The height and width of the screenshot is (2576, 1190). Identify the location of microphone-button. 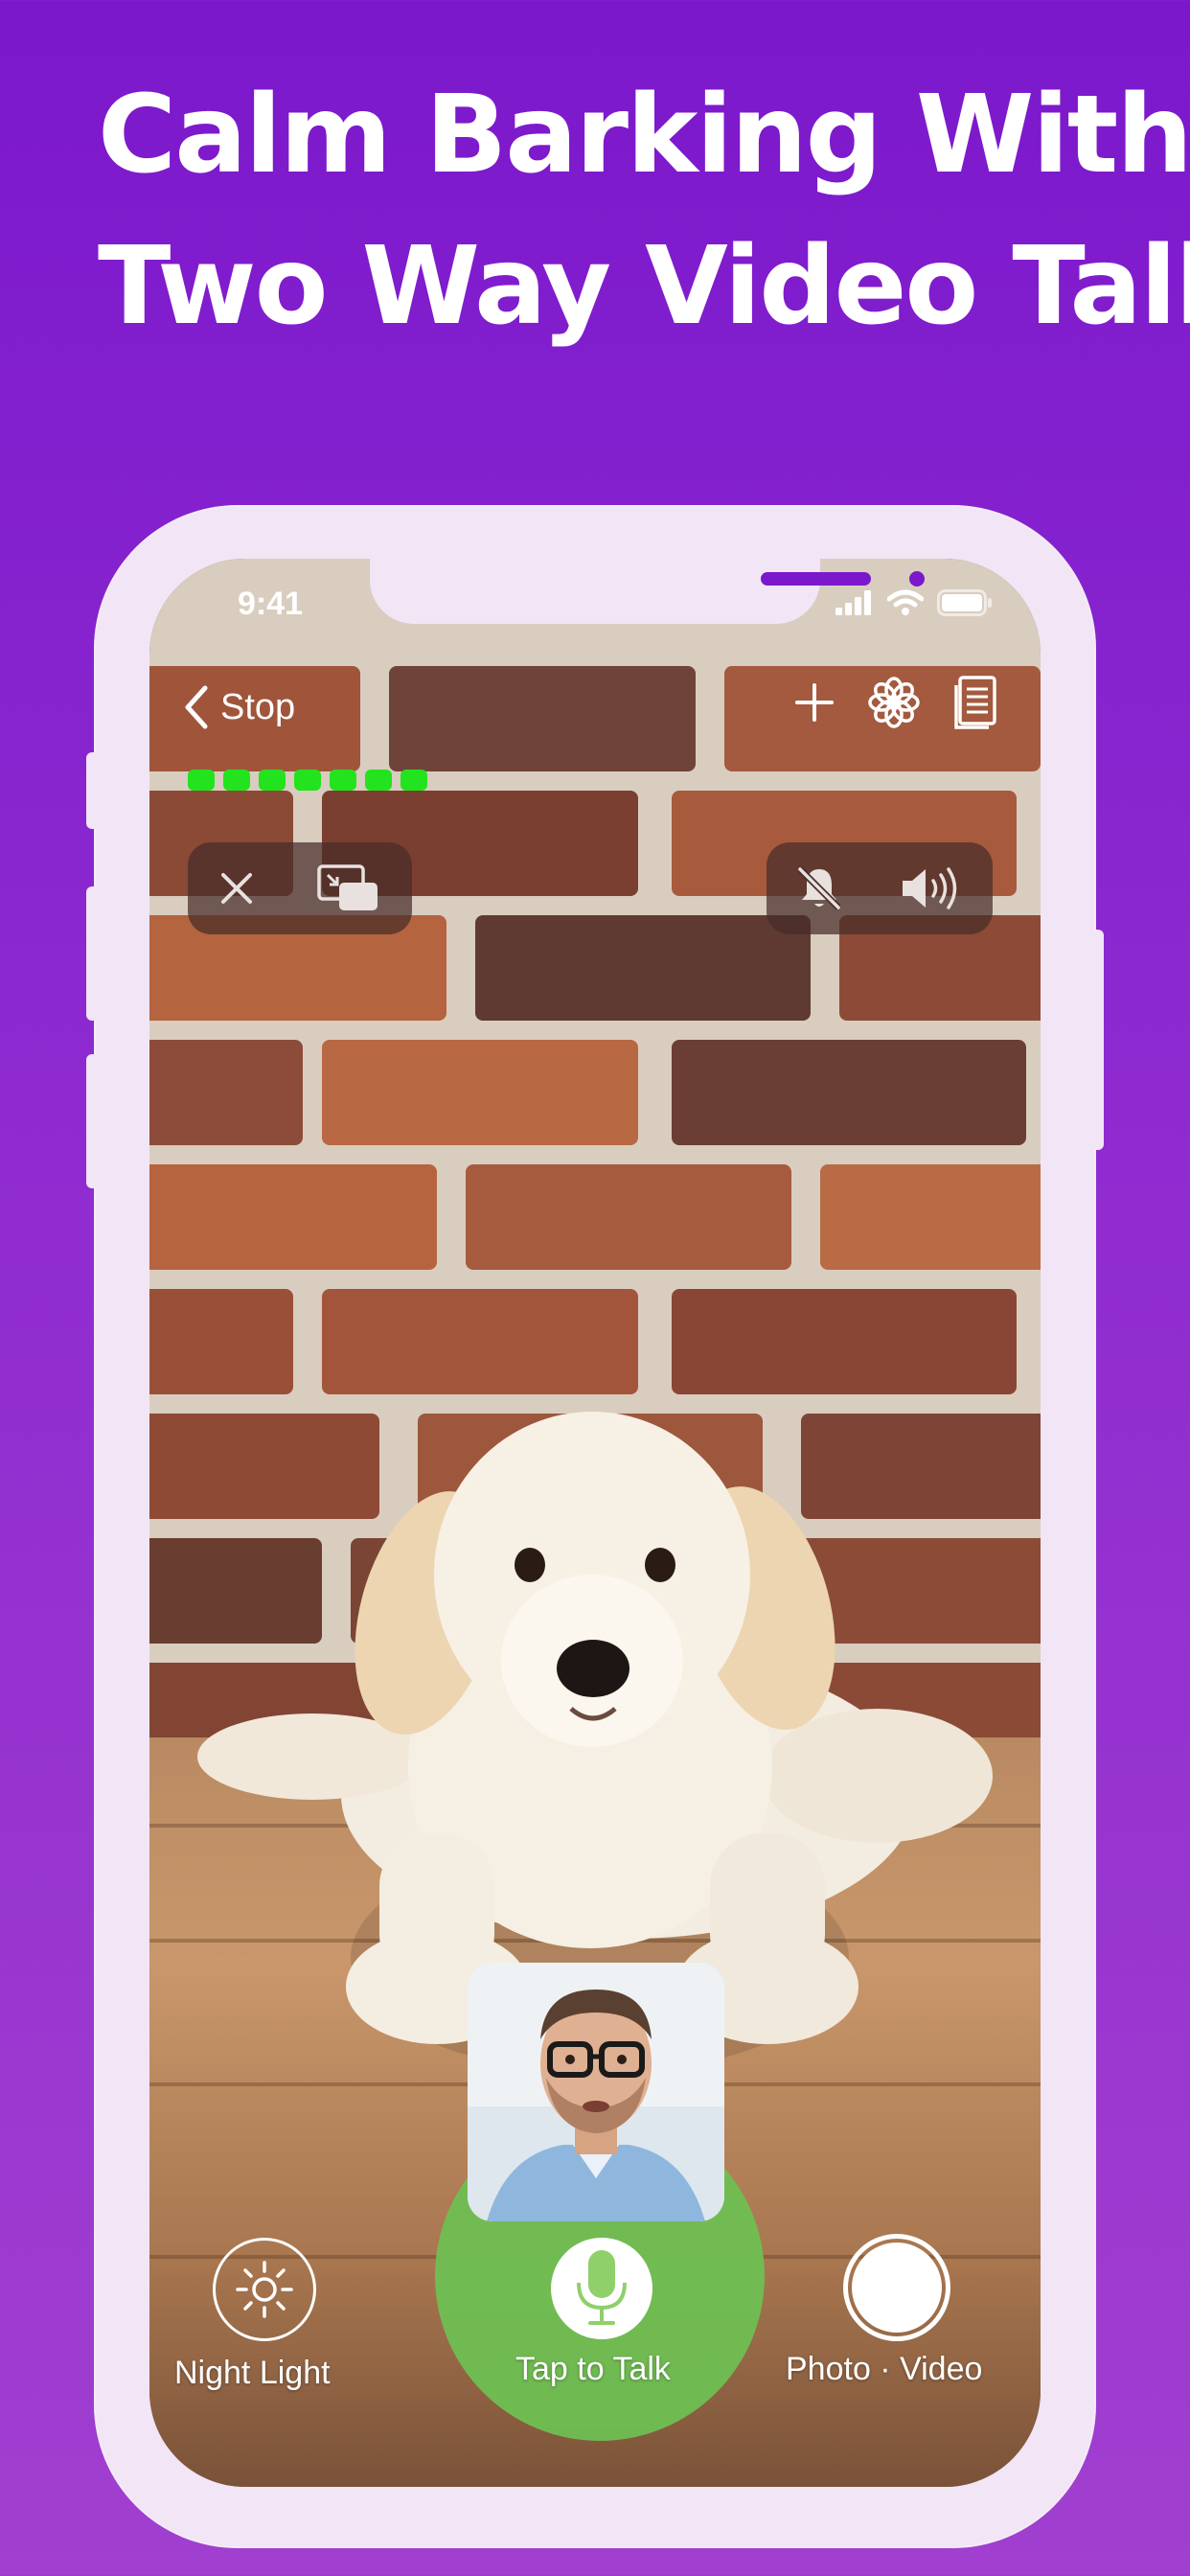
(602, 2288).